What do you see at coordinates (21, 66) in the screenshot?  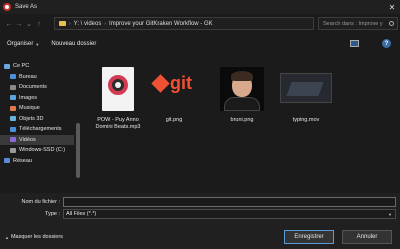 I see `sidebar-item-label: Ce PC` at bounding box center [21, 66].